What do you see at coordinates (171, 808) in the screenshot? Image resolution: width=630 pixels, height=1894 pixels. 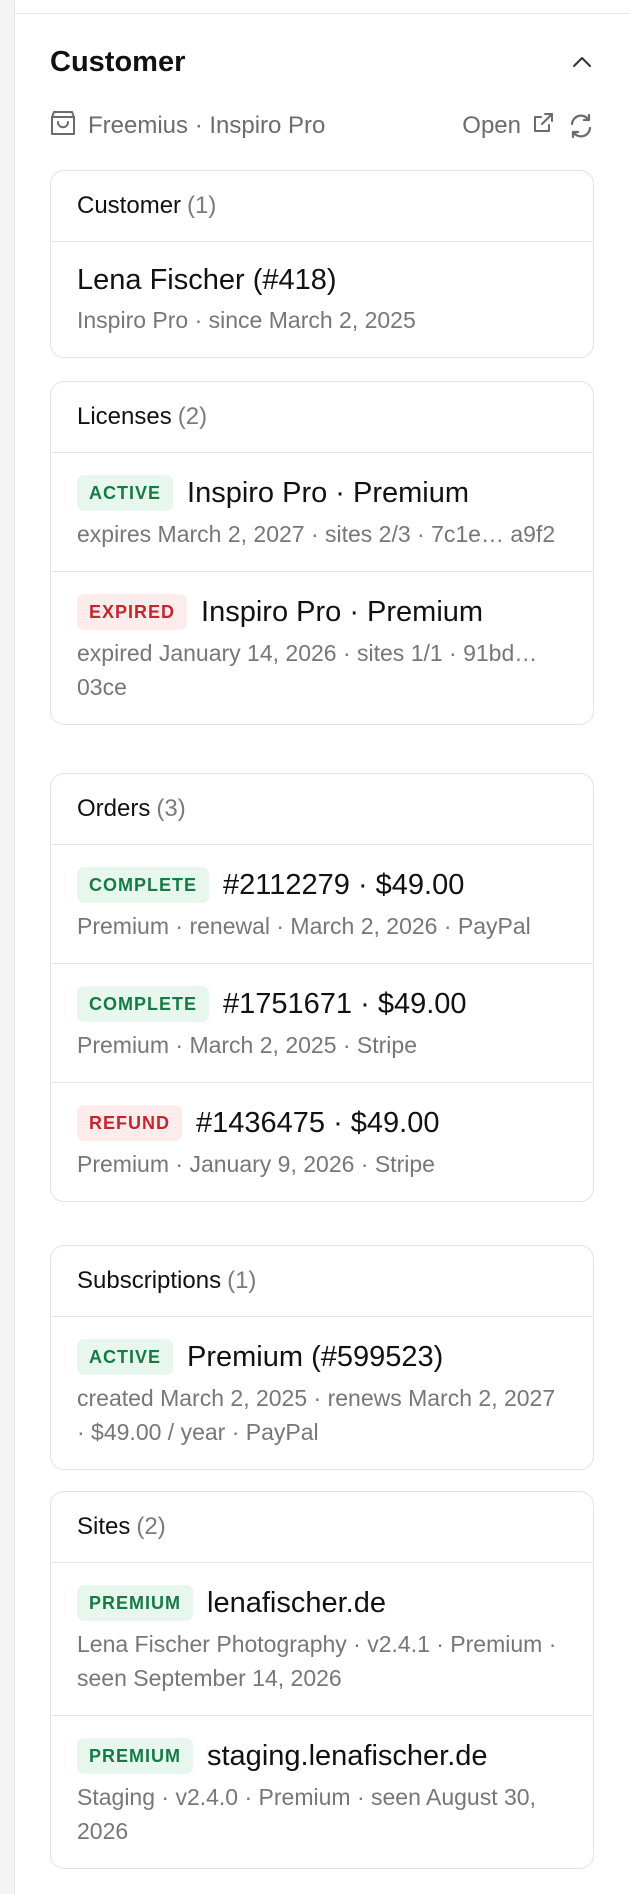 I see `card-count: (3)` at bounding box center [171, 808].